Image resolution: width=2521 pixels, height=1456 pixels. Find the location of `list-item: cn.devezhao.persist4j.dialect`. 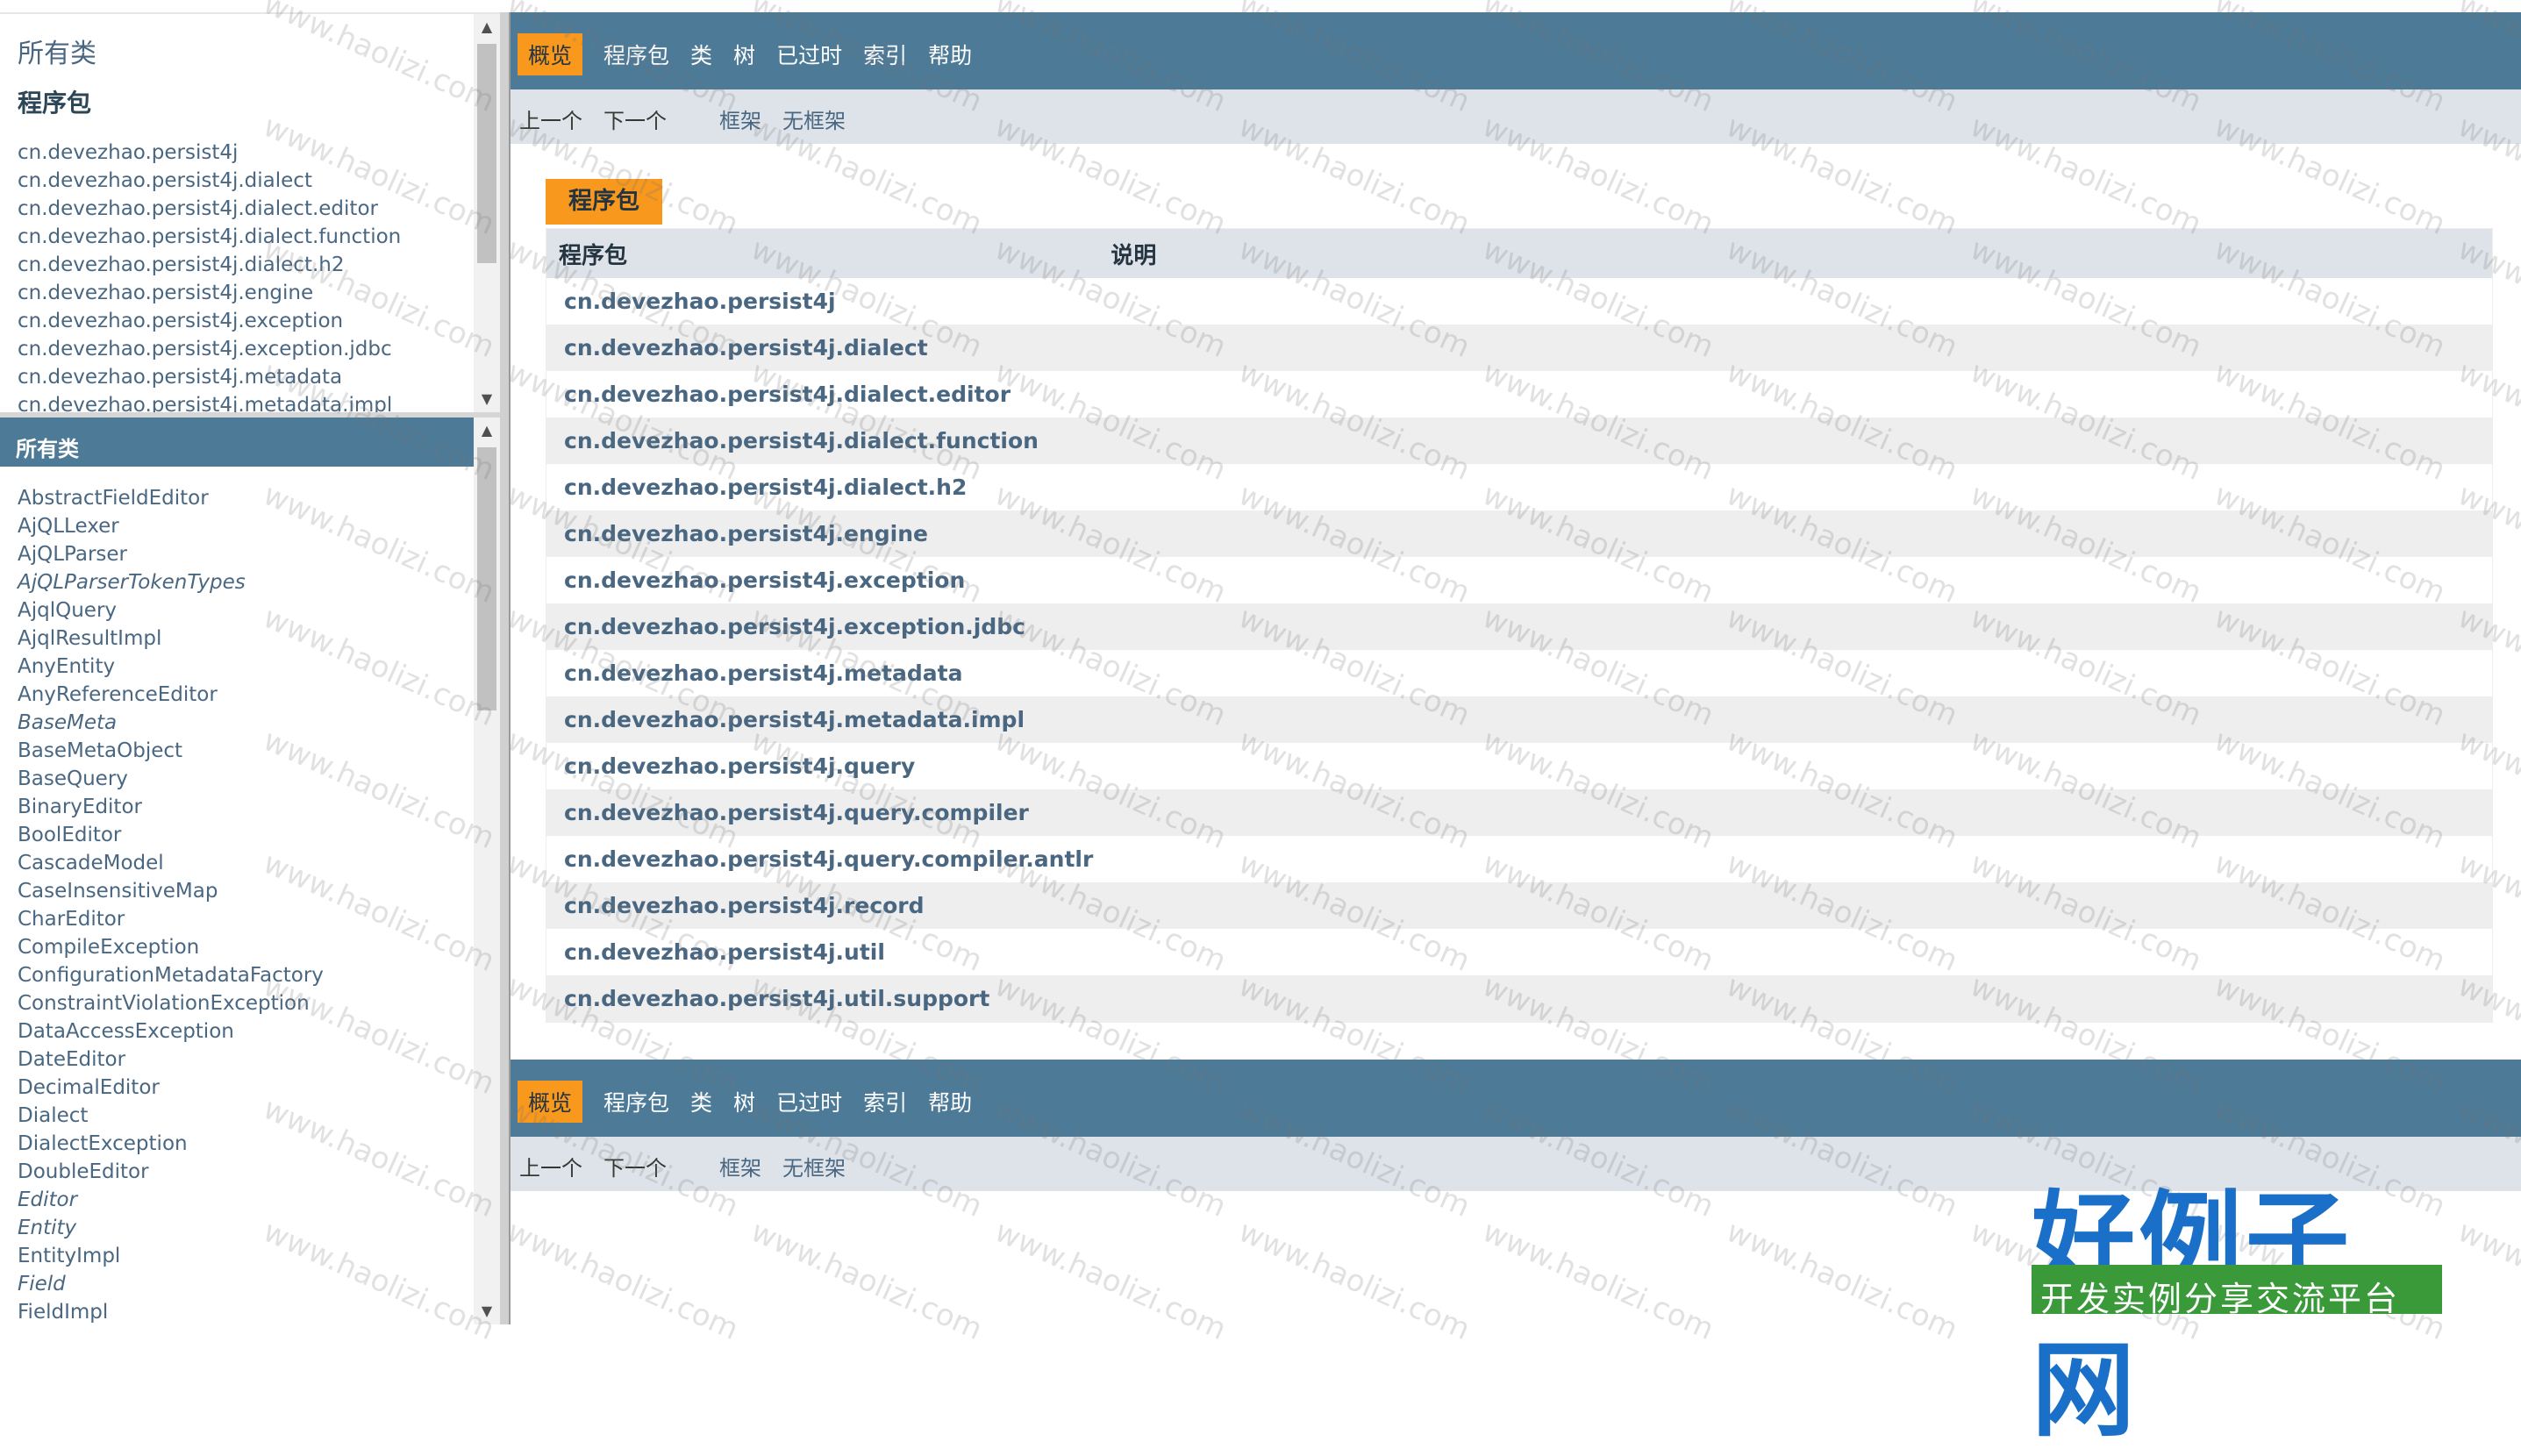

list-item: cn.devezhao.persist4j.dialect is located at coordinates (209, 181).